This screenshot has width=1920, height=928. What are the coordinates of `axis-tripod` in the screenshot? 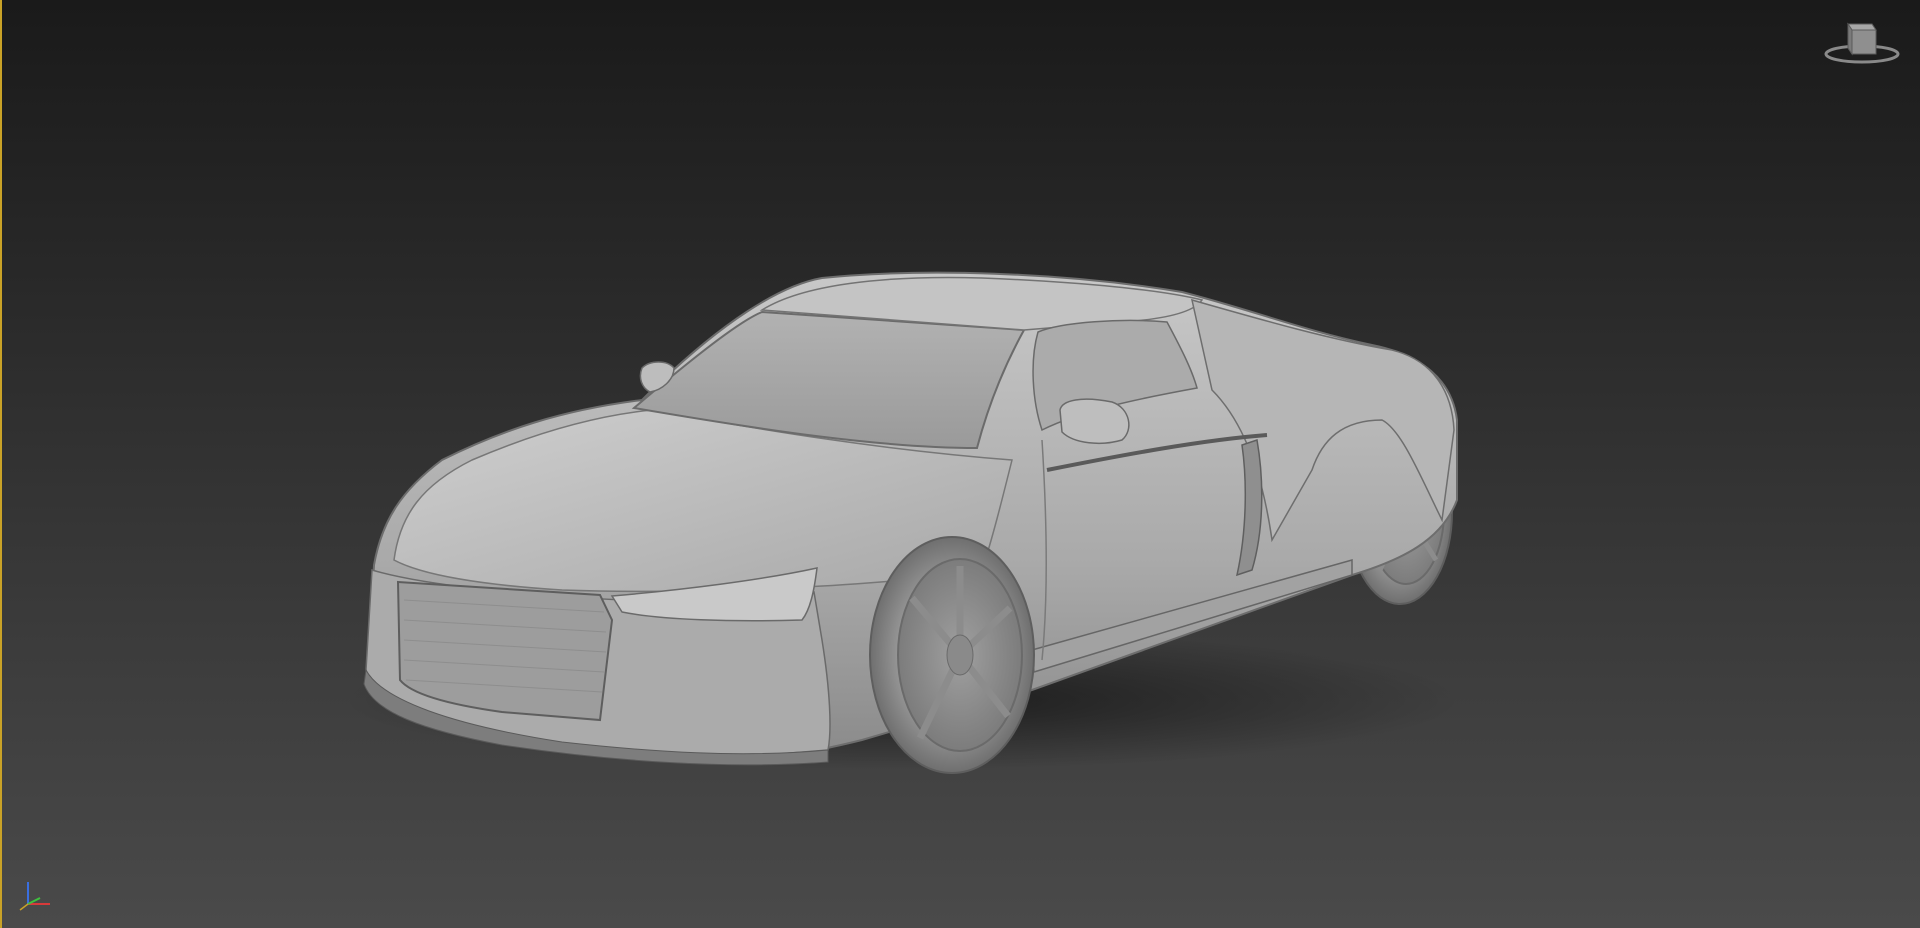 It's located at (40, 894).